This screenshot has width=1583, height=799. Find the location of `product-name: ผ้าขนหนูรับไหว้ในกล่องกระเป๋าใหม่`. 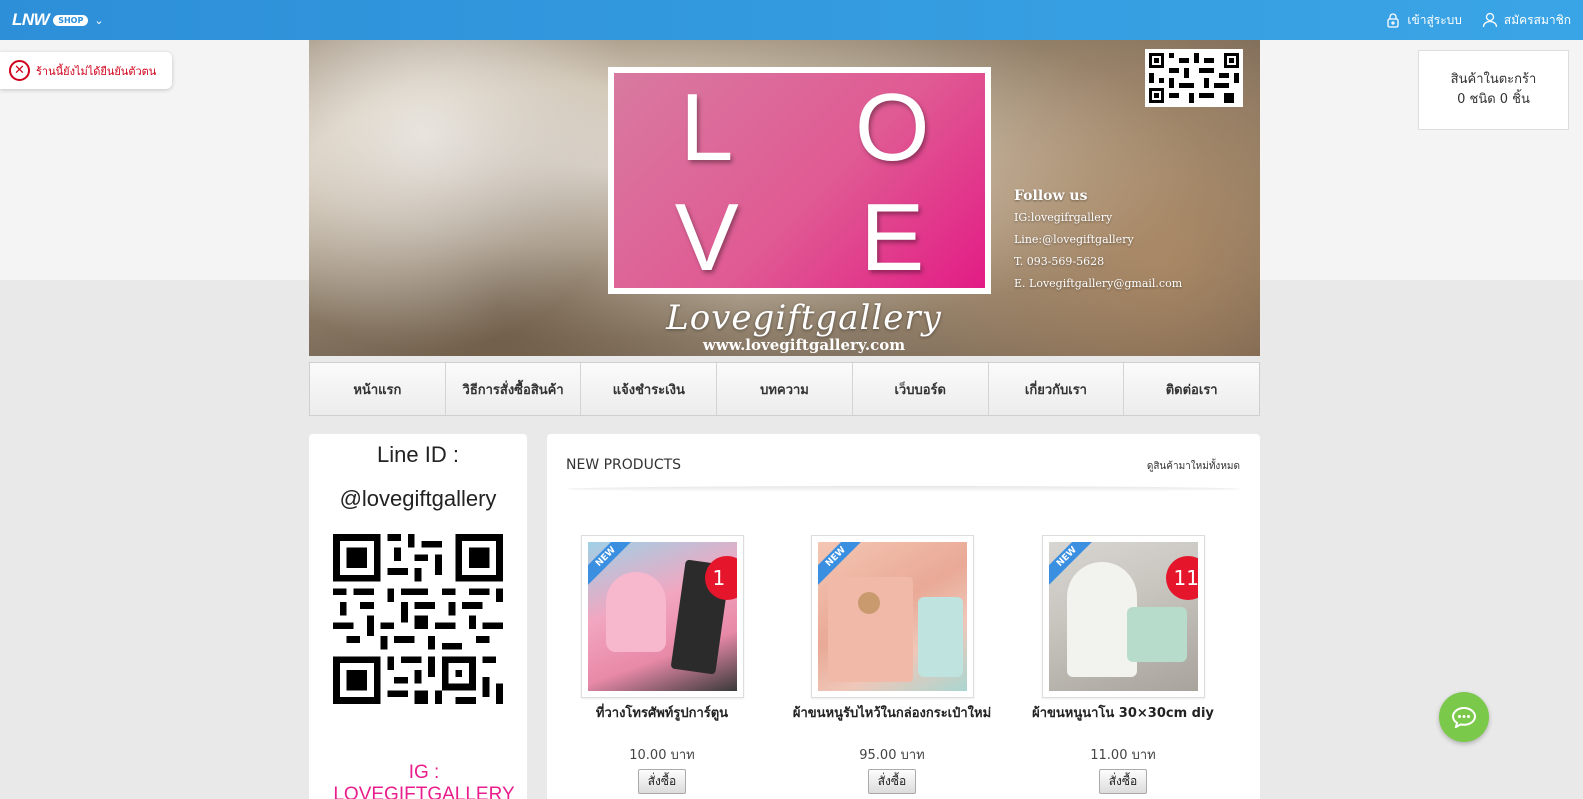

product-name: ผ้าขนหนูรับไหว้ในกล่องกระเป๋าใหม่ is located at coordinates (892, 723).